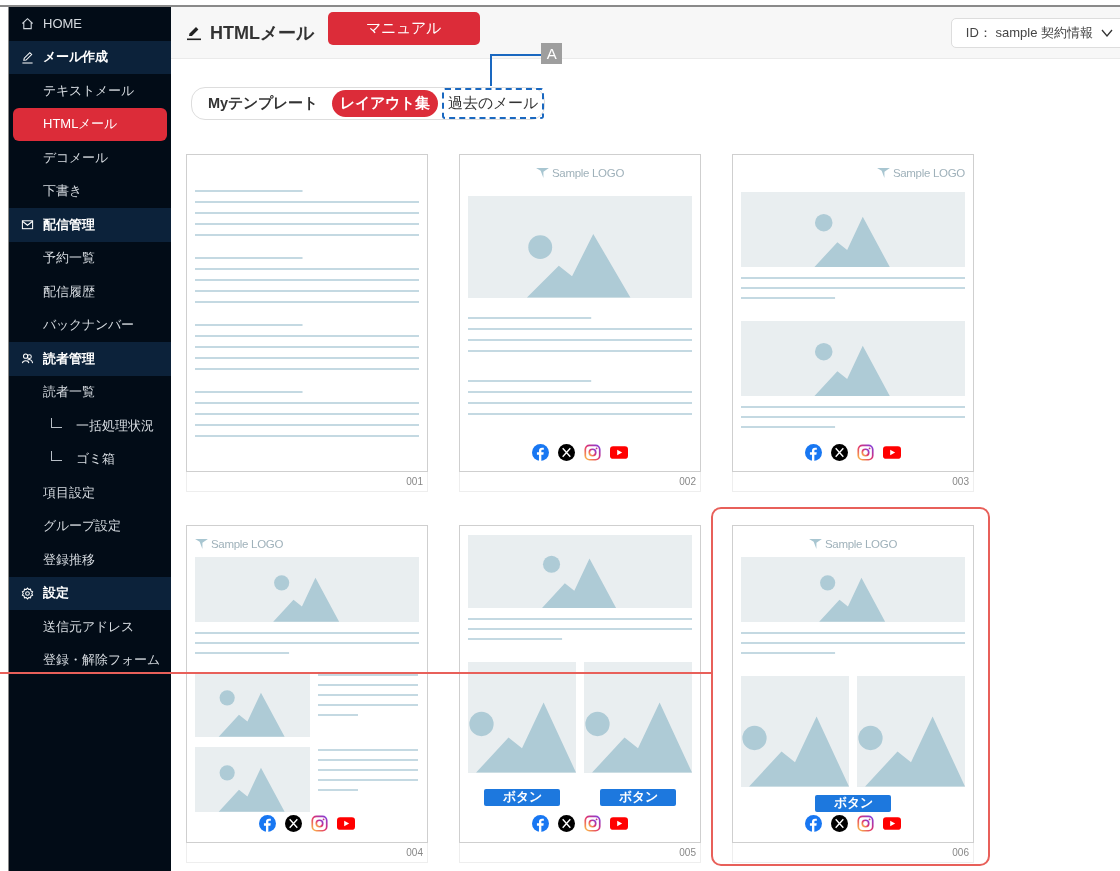  Describe the element at coordinates (27, 225) in the screenshot. I see `mail-icon` at that location.